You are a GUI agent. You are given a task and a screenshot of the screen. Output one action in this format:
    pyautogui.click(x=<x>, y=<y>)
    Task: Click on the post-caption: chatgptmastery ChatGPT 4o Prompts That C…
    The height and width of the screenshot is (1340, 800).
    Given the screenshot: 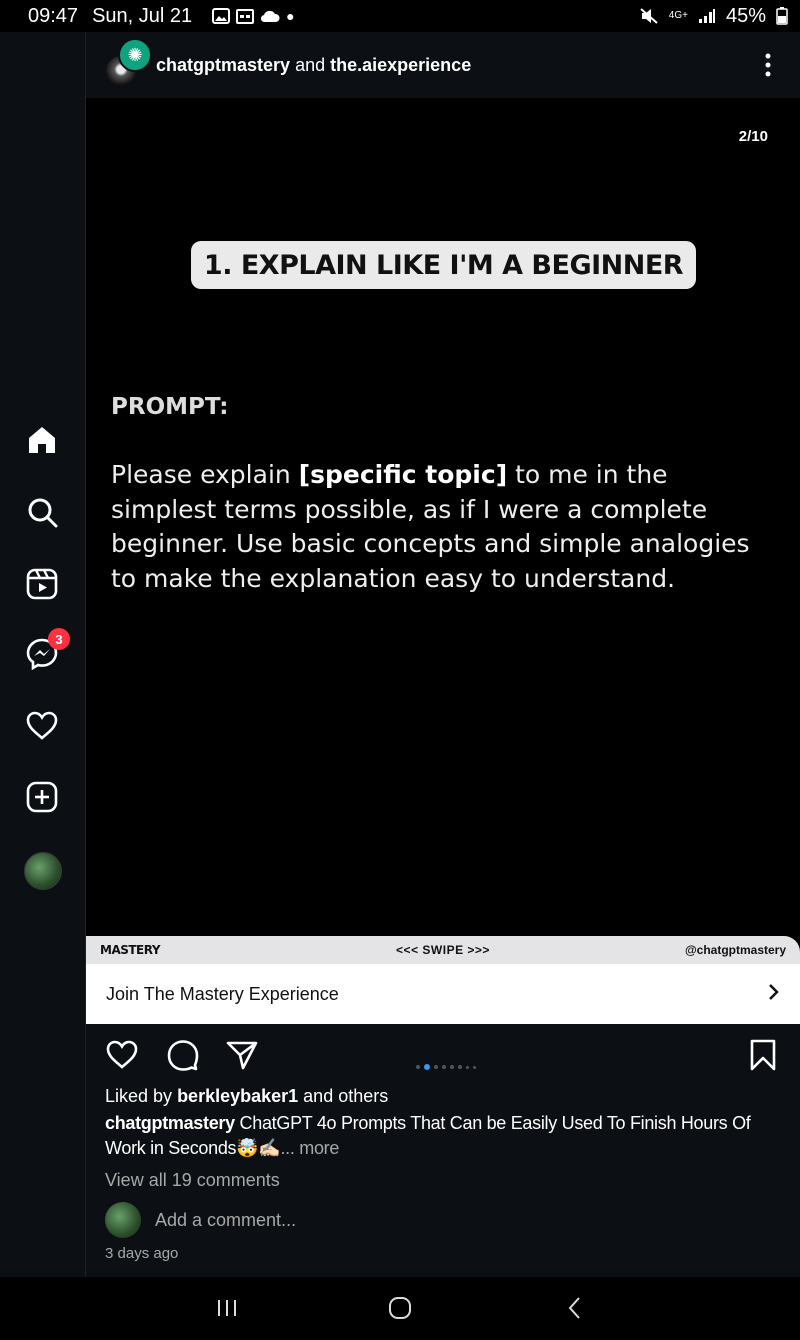 What is the action you would take?
    pyautogui.click(x=445, y=1136)
    